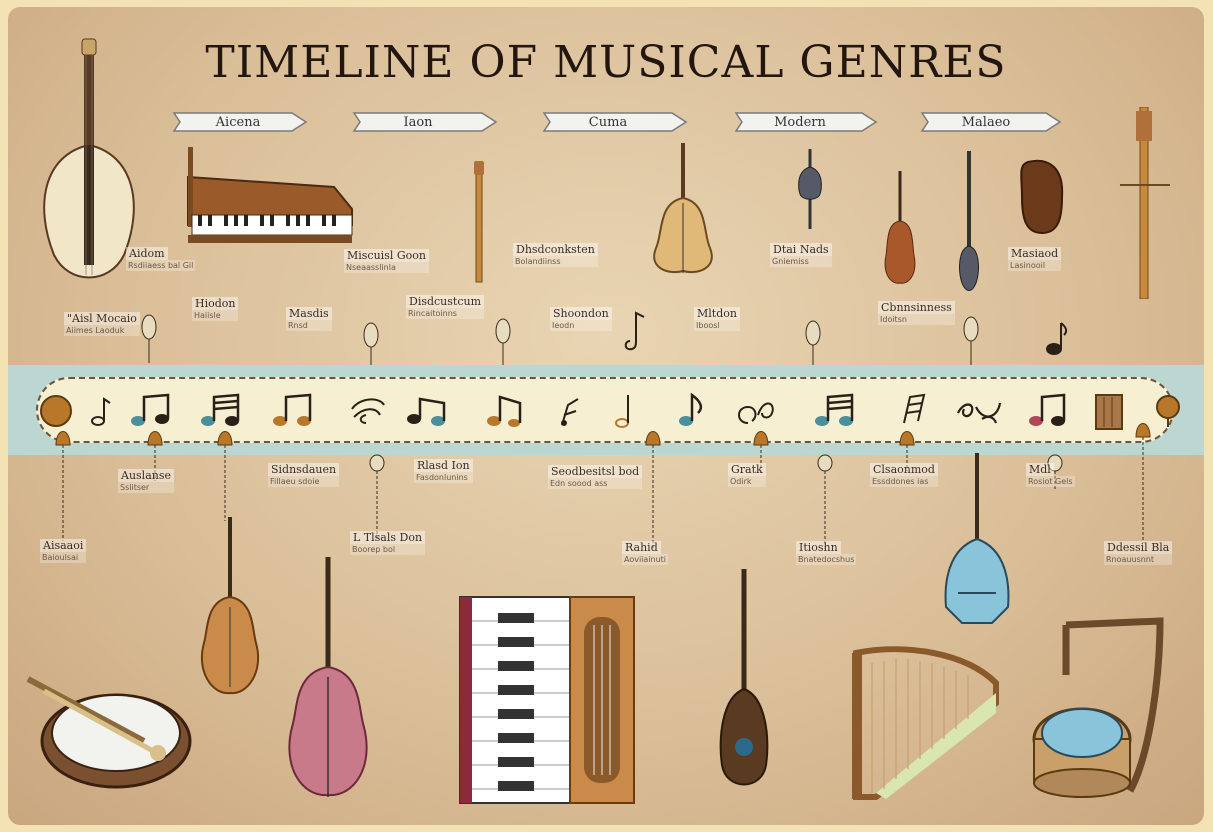 The image size is (1213, 832). What do you see at coordinates (925, 723) in the screenshot?
I see `harp-icon` at bounding box center [925, 723].